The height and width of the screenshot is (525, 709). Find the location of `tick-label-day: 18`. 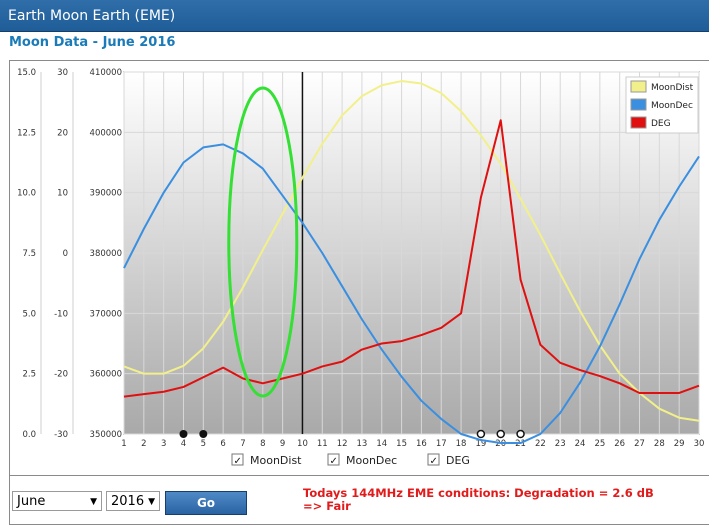

tick-label-day: 18 is located at coordinates (461, 444).